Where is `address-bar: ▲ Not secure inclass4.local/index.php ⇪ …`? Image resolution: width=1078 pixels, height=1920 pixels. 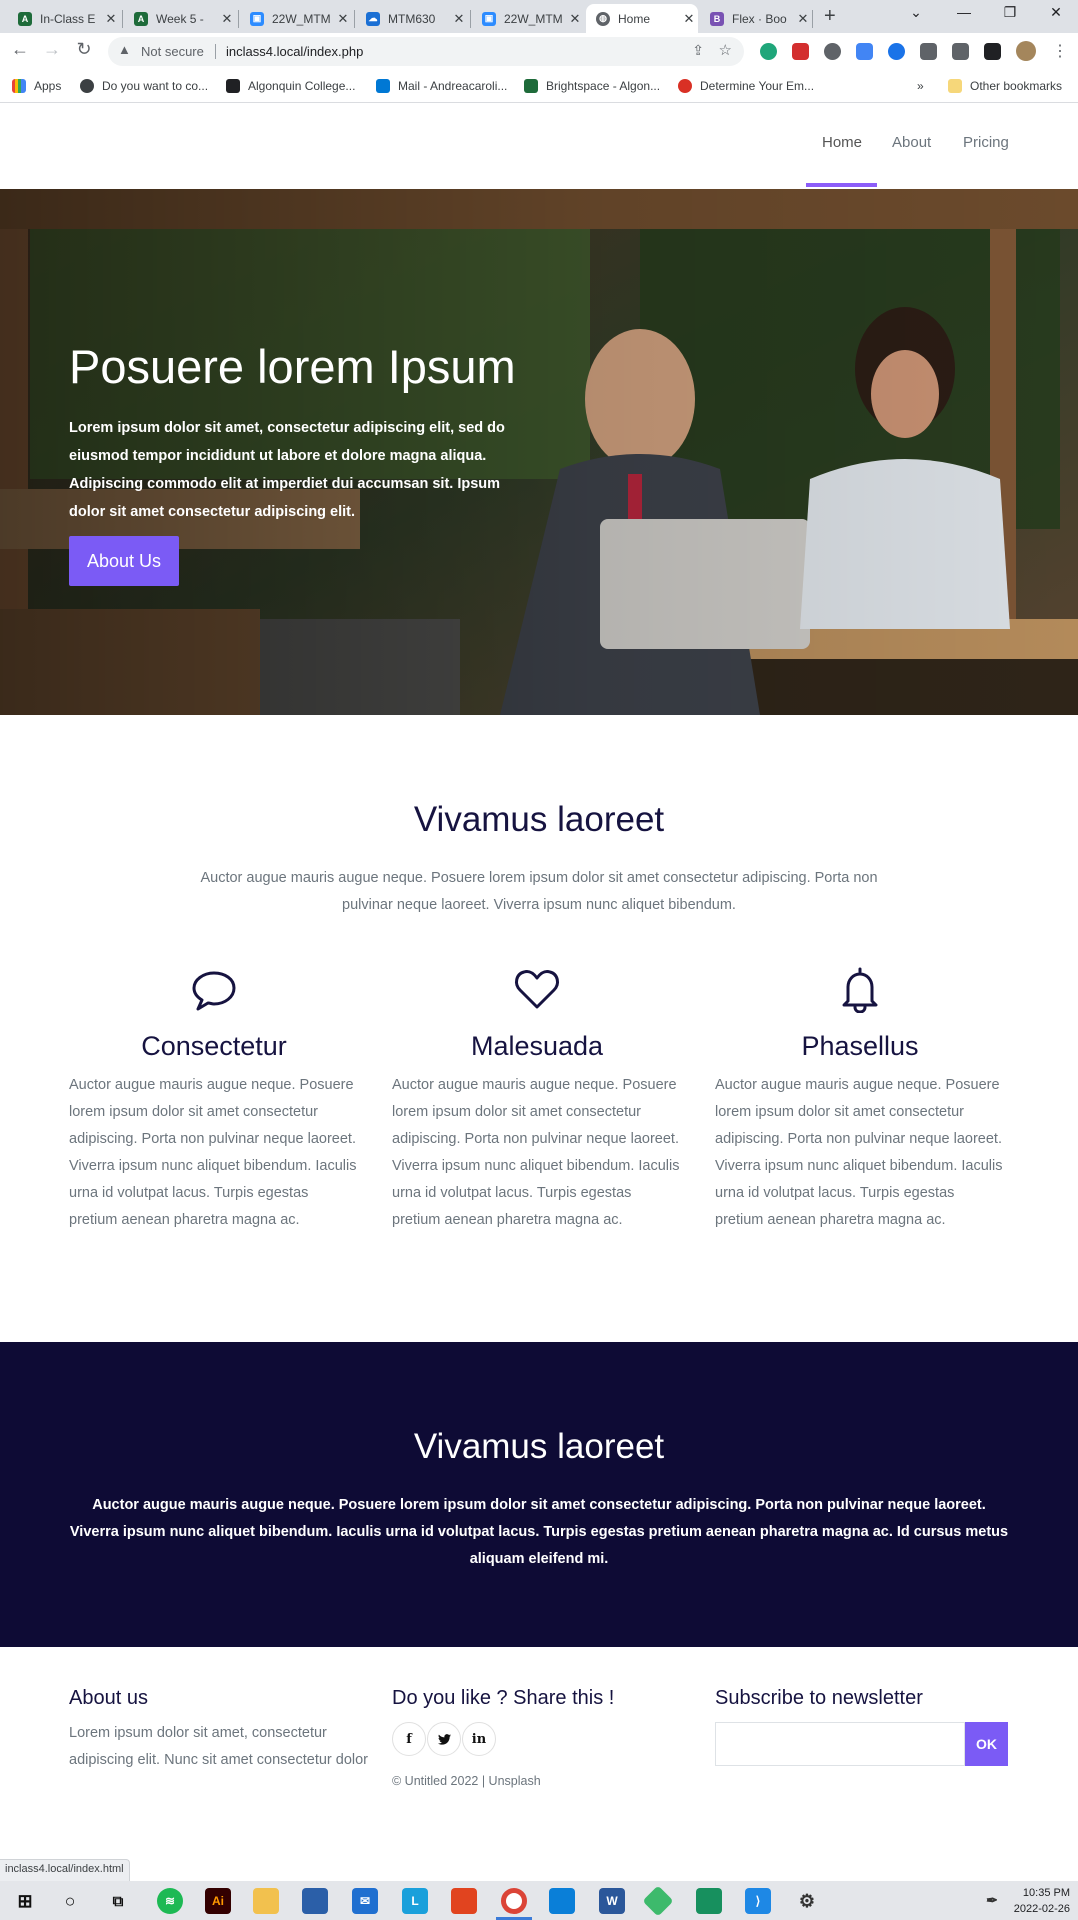 address-bar: ▲ Not secure inclass4.local/index.php ⇪ … is located at coordinates (426, 51).